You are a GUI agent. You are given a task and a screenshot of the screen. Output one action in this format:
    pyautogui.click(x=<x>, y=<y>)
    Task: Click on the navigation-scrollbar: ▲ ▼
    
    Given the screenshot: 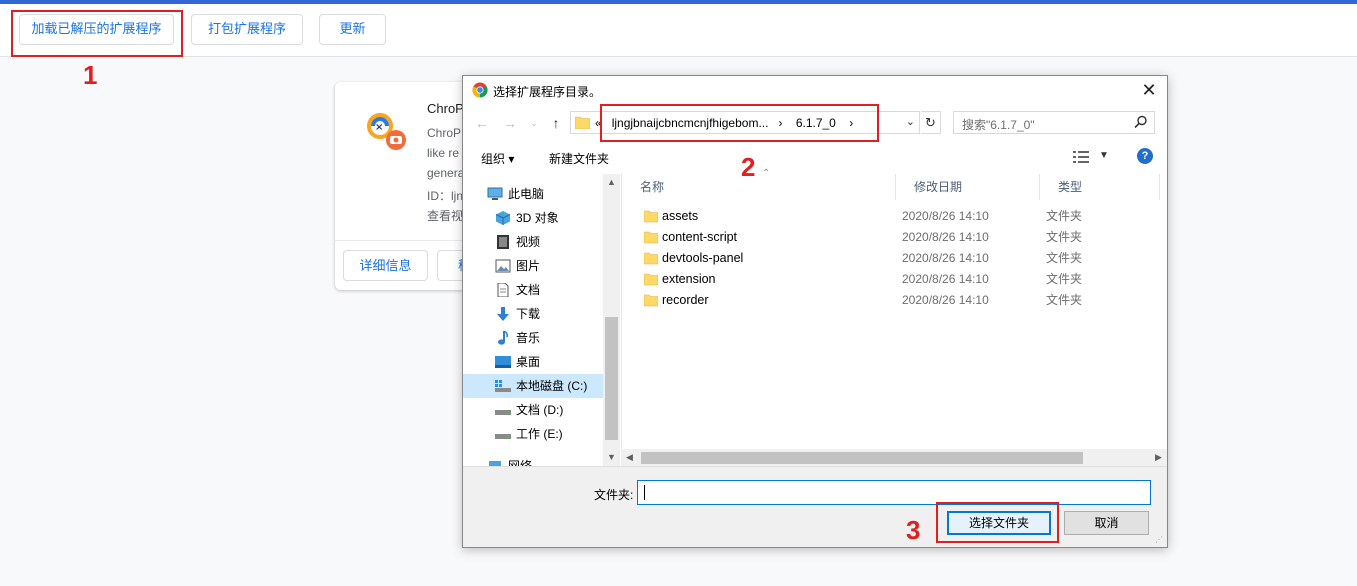 What is the action you would take?
    pyautogui.click(x=611, y=320)
    